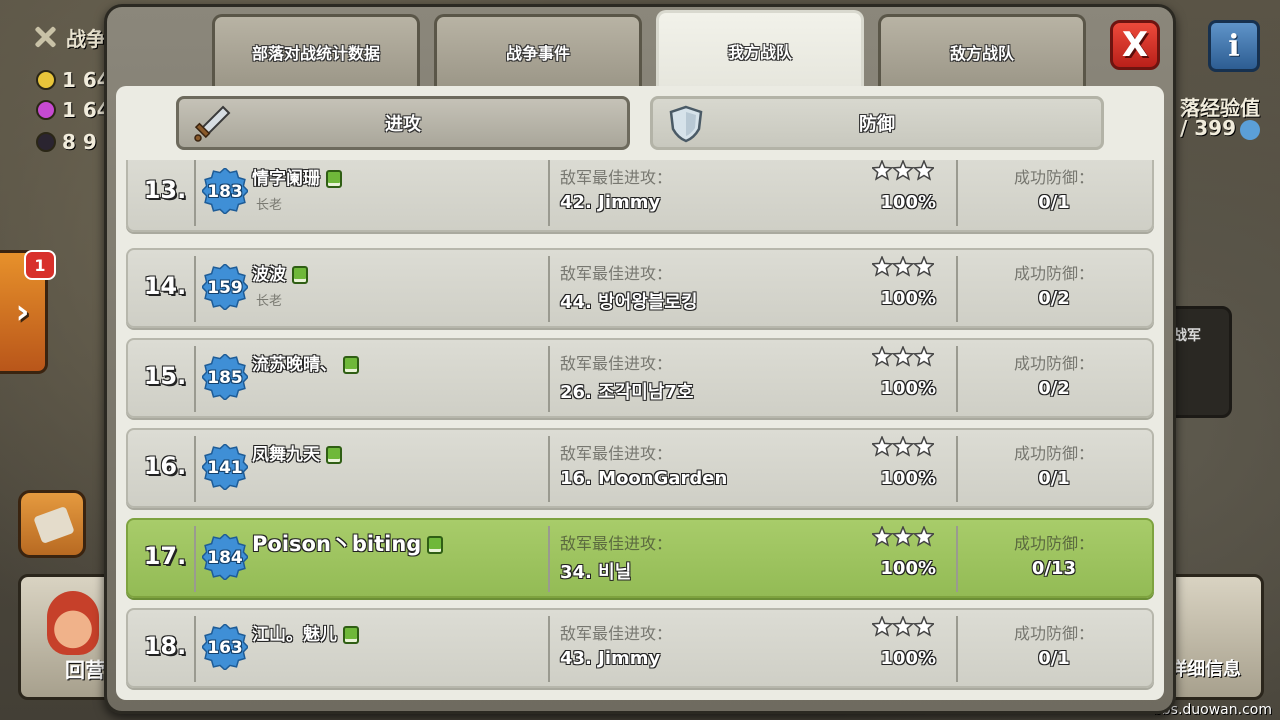  I want to click on subtab-defense: 防御, so click(877, 123).